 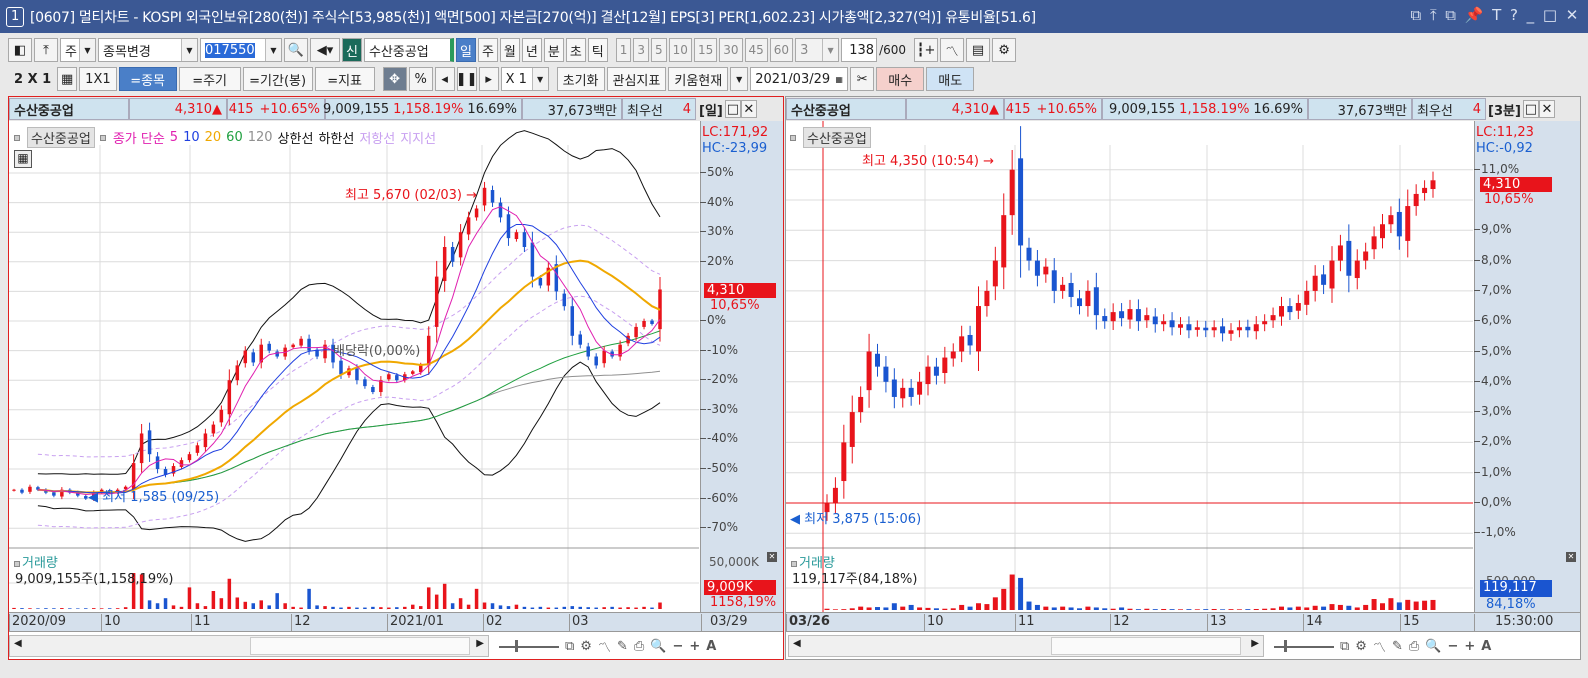 I want to click on legend-item: 종가 단순, so click(x=139, y=137).